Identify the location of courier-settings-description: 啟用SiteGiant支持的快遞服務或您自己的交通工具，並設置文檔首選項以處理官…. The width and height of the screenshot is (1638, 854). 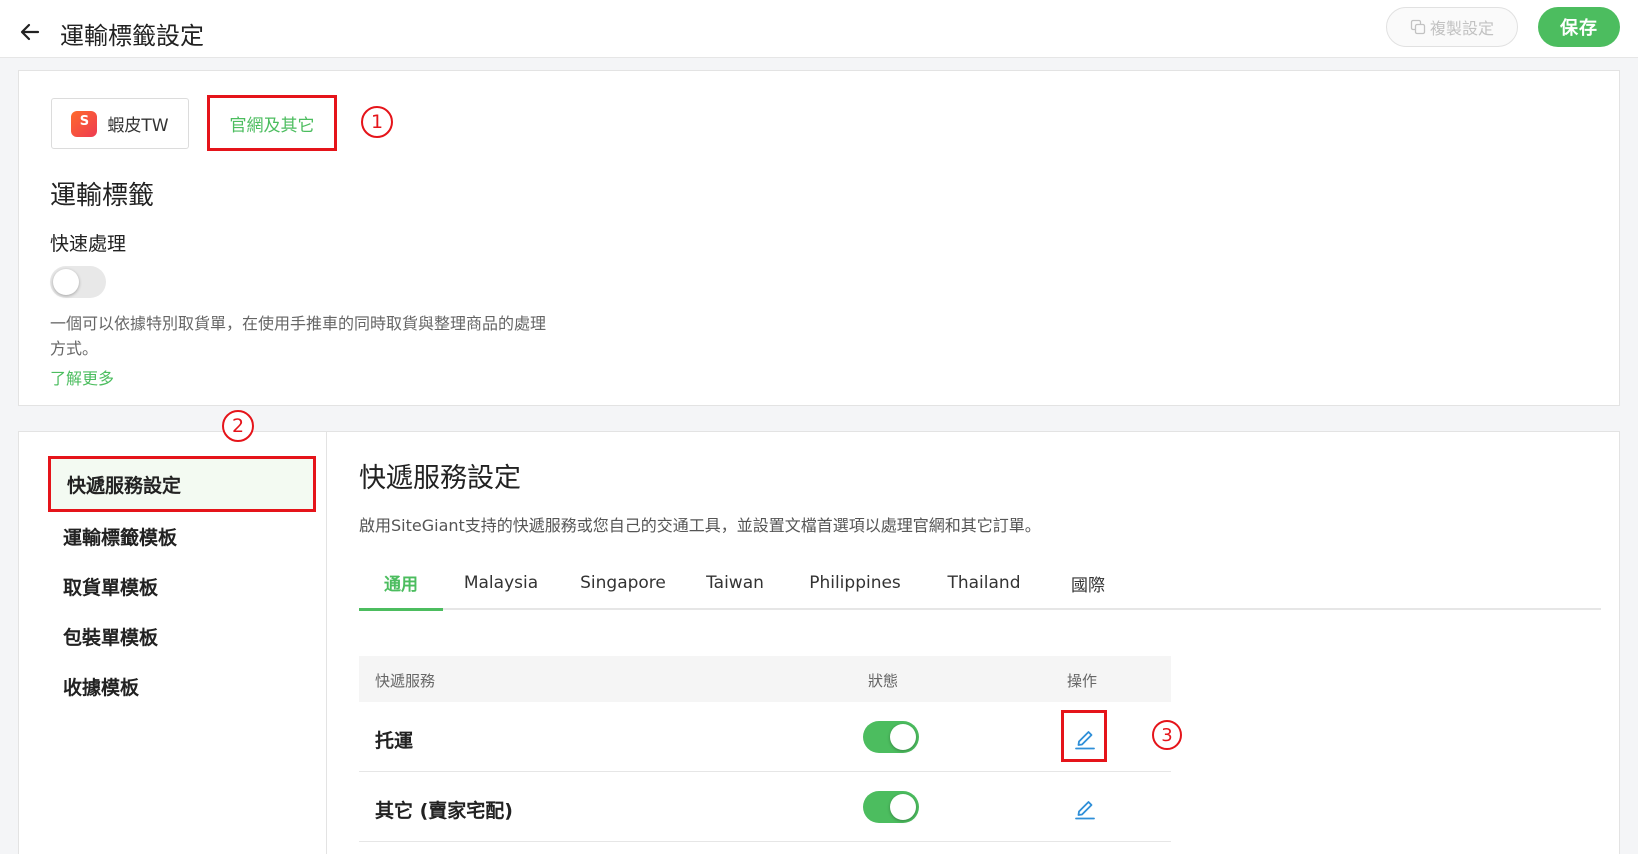
(700, 525).